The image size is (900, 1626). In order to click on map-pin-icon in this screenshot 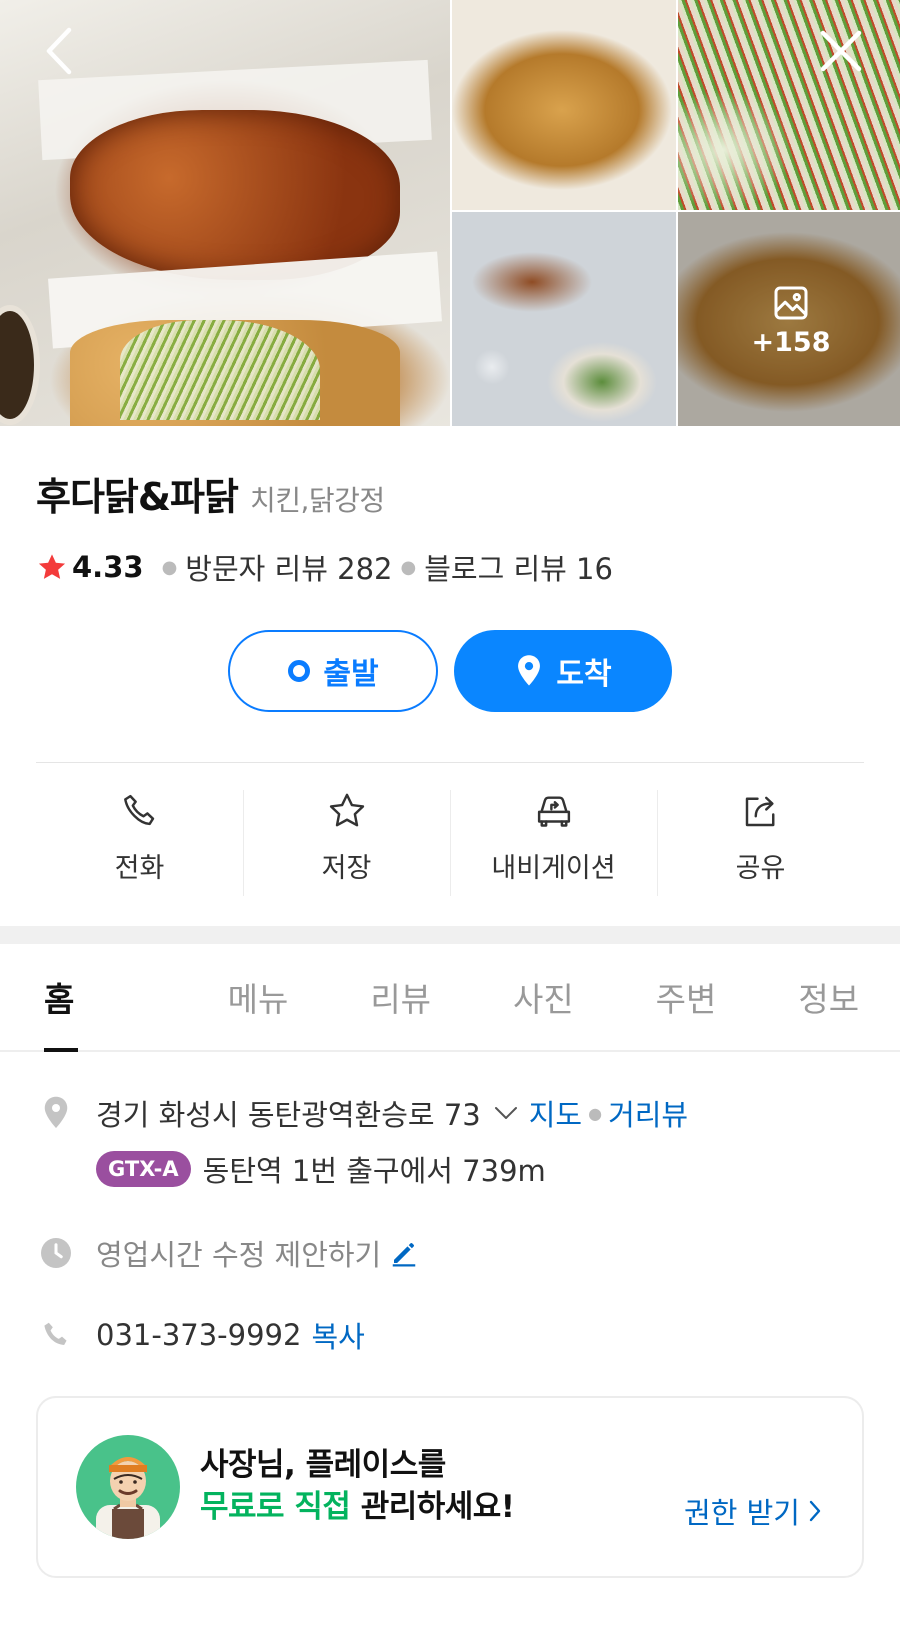, I will do `click(529, 670)`.